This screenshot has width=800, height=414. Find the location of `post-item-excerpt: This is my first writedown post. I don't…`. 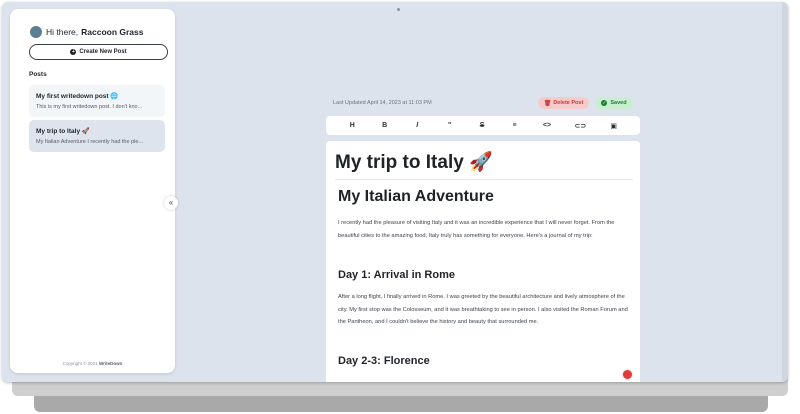

post-item-excerpt: This is my first writedown post. I don't… is located at coordinates (89, 107).